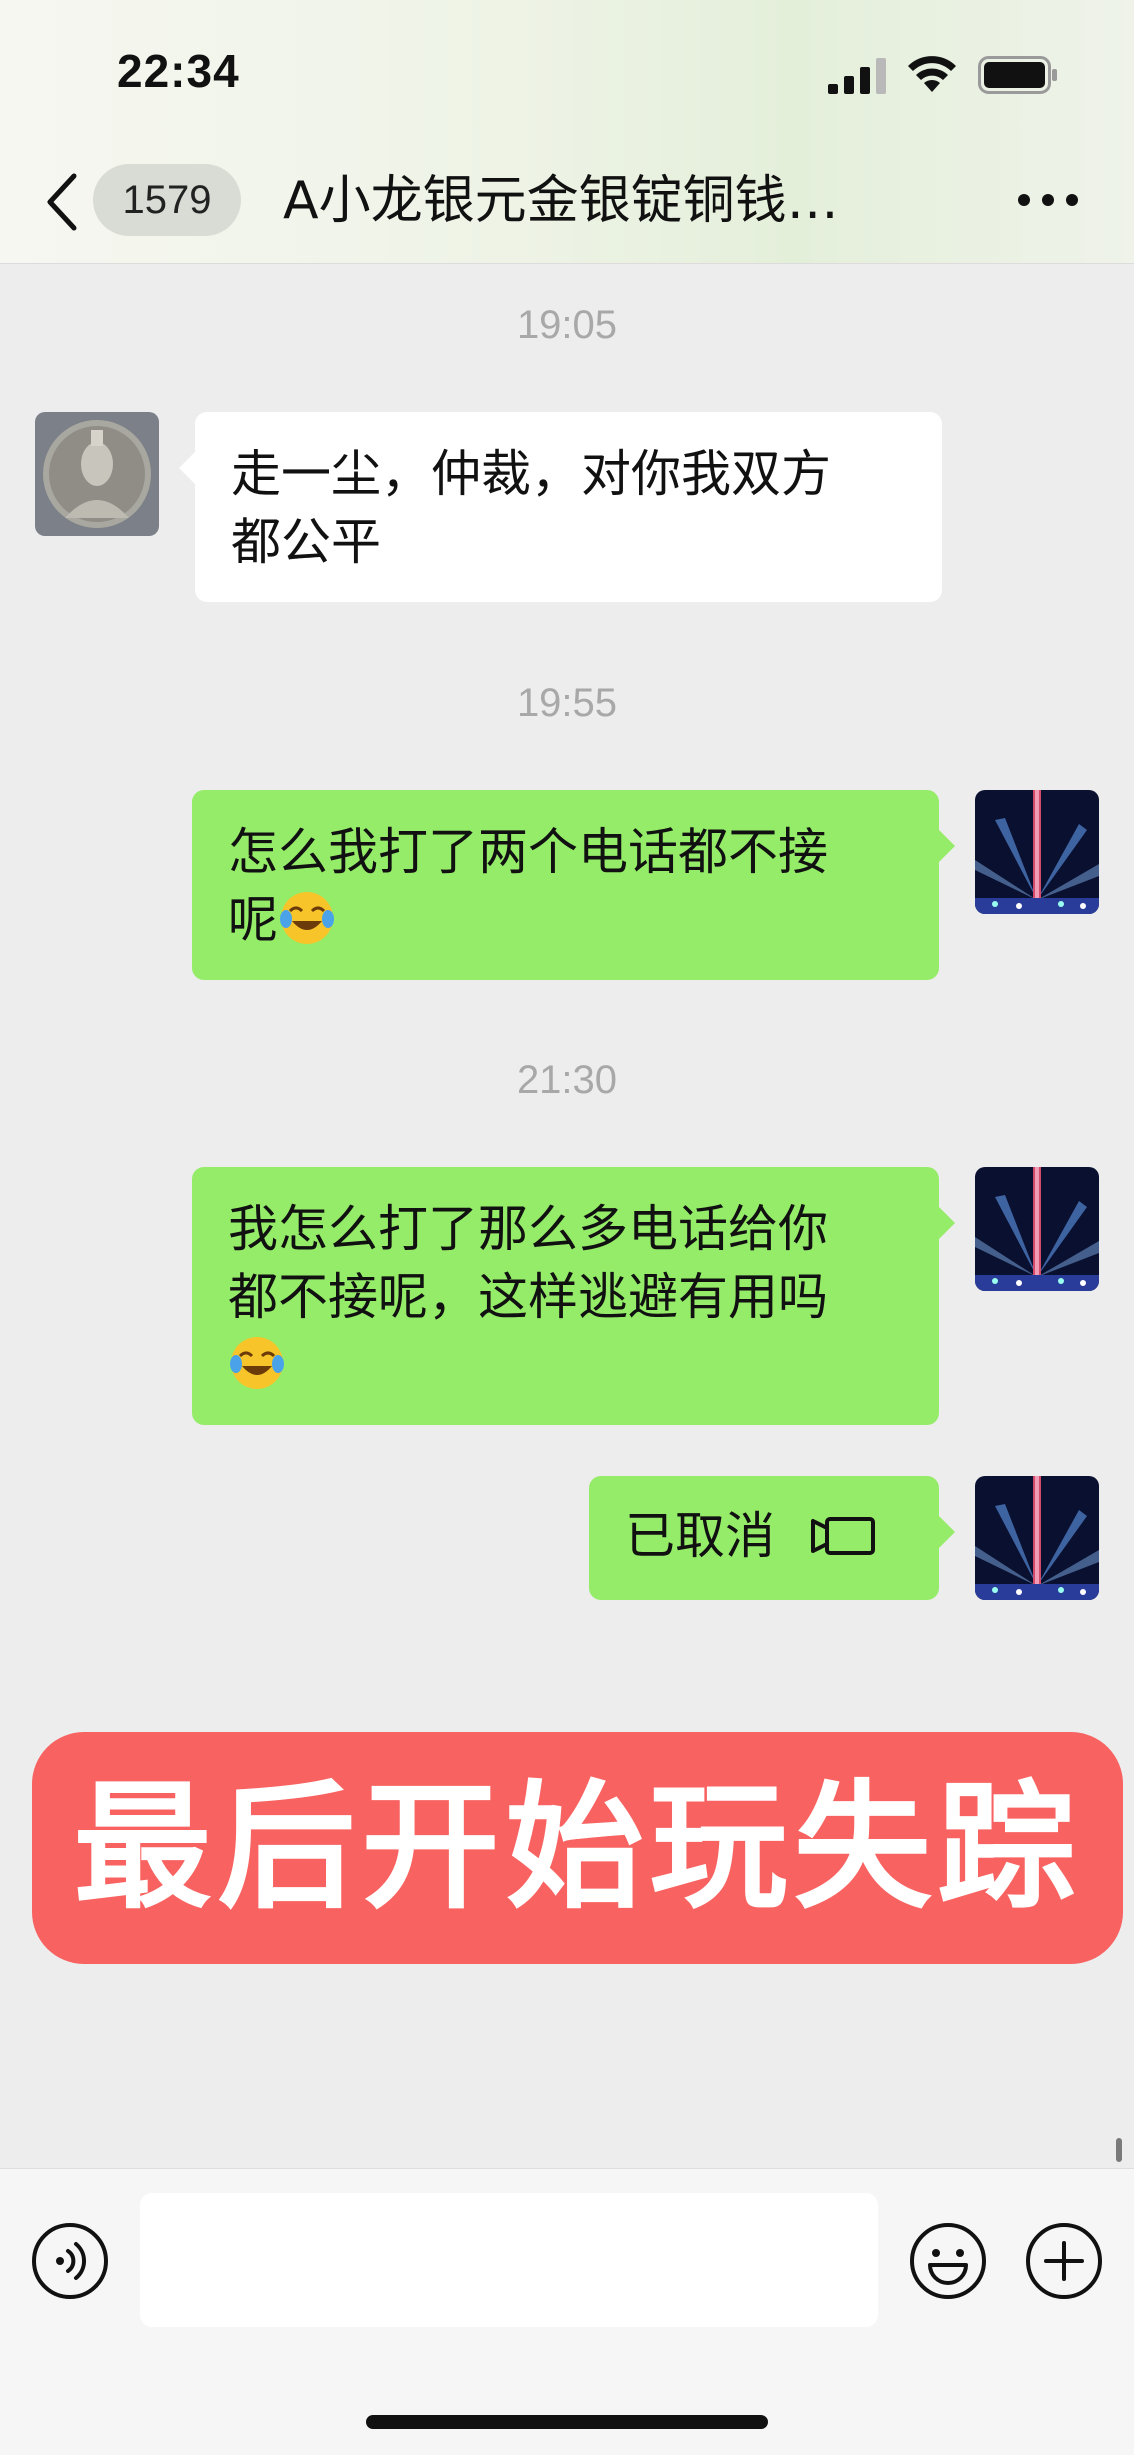  What do you see at coordinates (97, 474) in the screenshot?
I see `contact-avatar` at bounding box center [97, 474].